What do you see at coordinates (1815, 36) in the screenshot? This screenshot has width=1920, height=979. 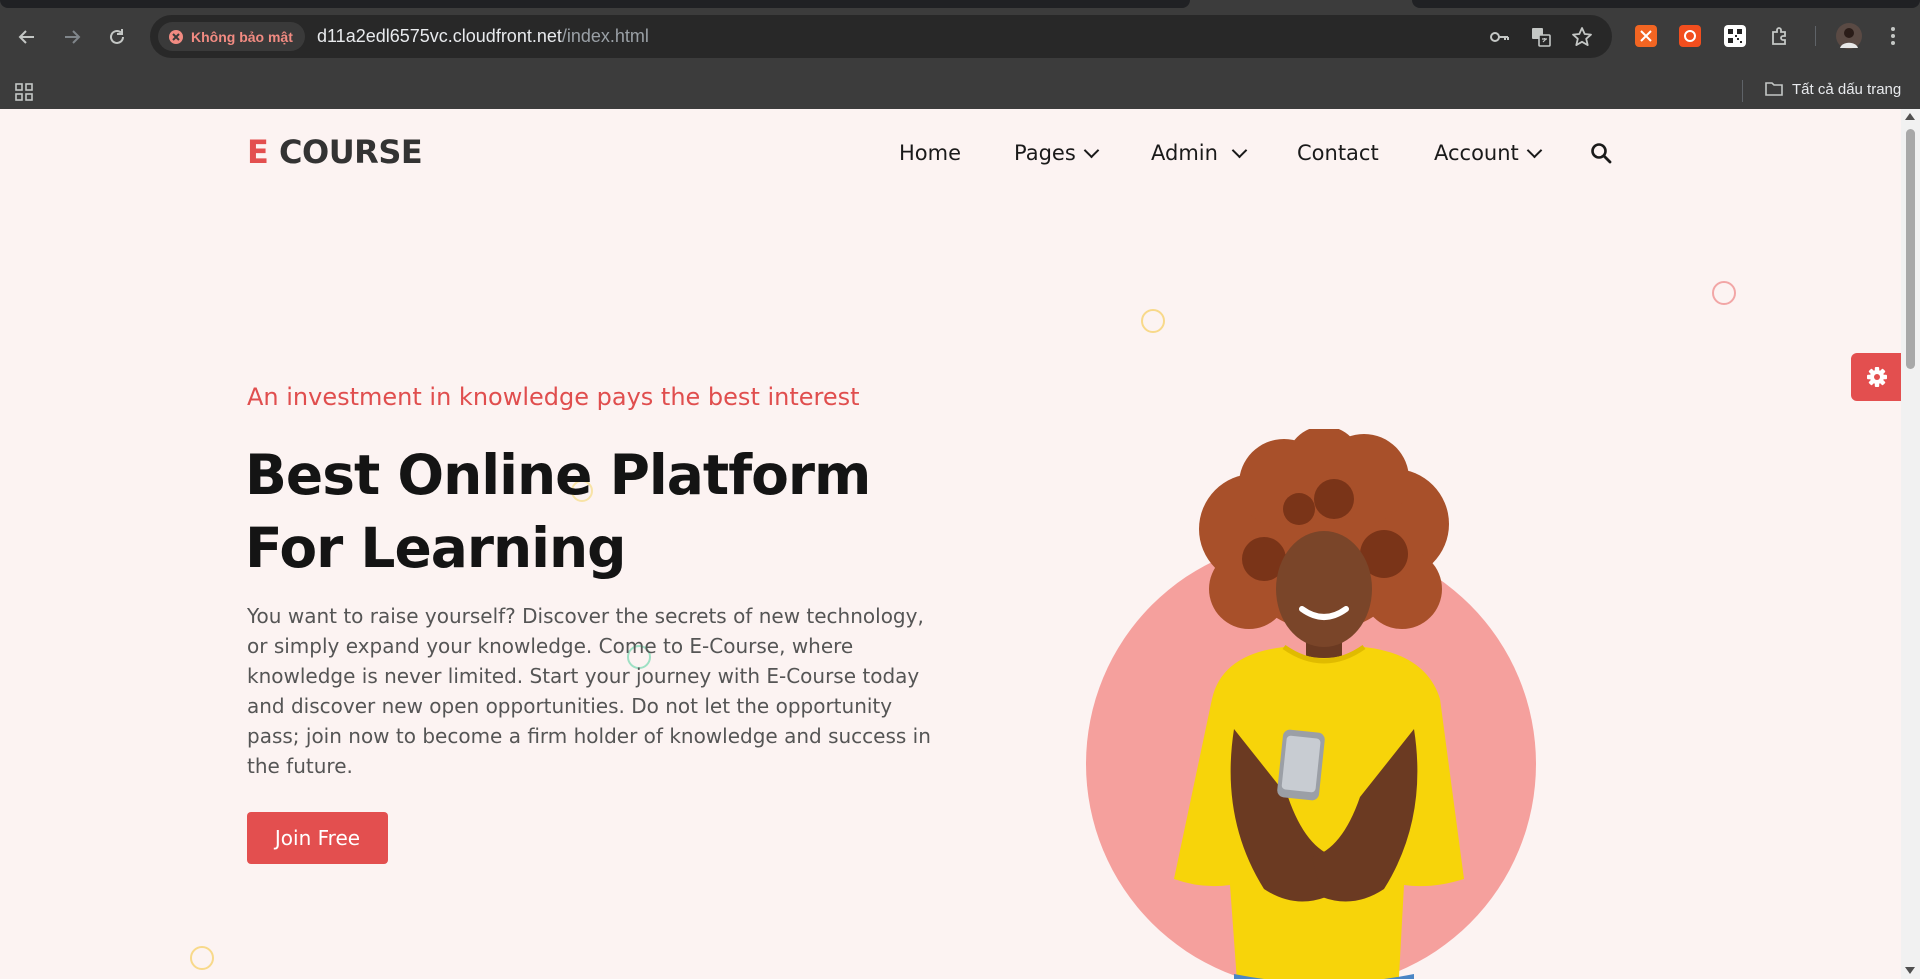 I see `toolbar-separator` at bounding box center [1815, 36].